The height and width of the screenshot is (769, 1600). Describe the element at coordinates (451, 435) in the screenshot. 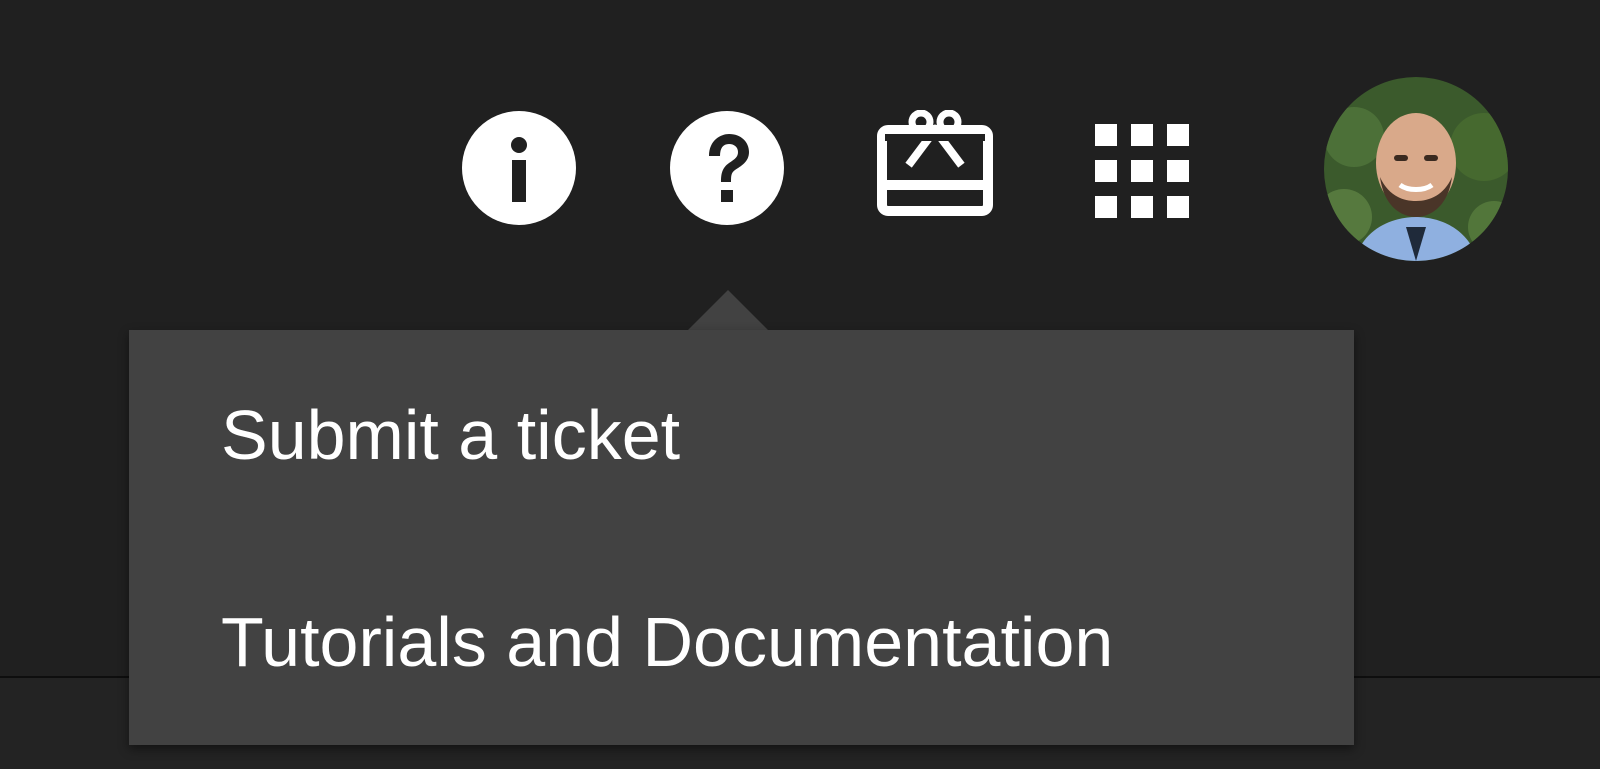

I see `menu-item-label: Submit a ticket` at that location.